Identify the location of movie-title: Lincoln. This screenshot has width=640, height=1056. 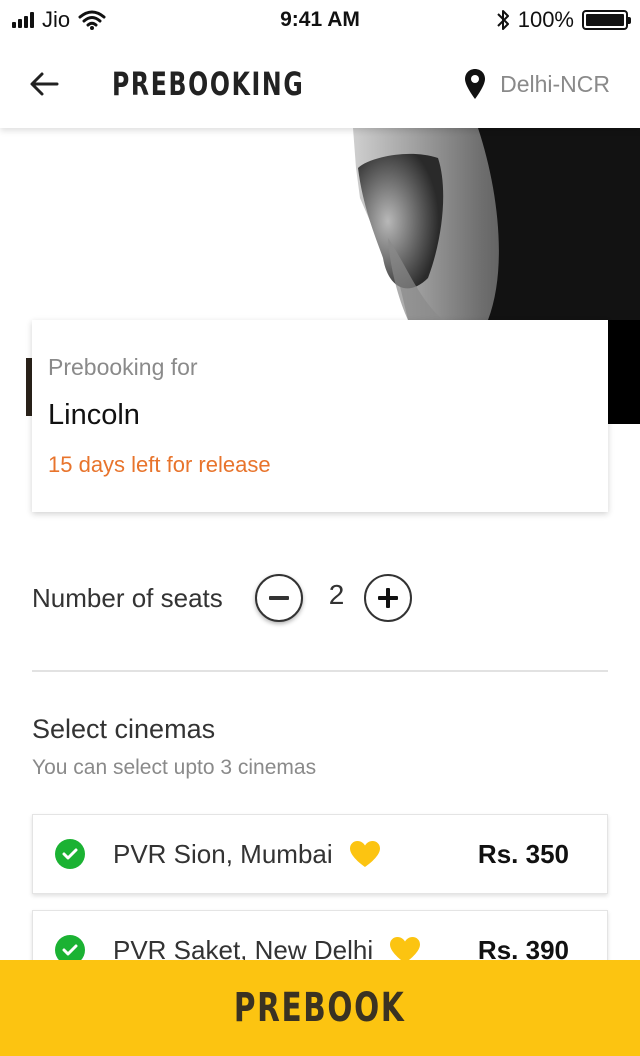
(94, 415).